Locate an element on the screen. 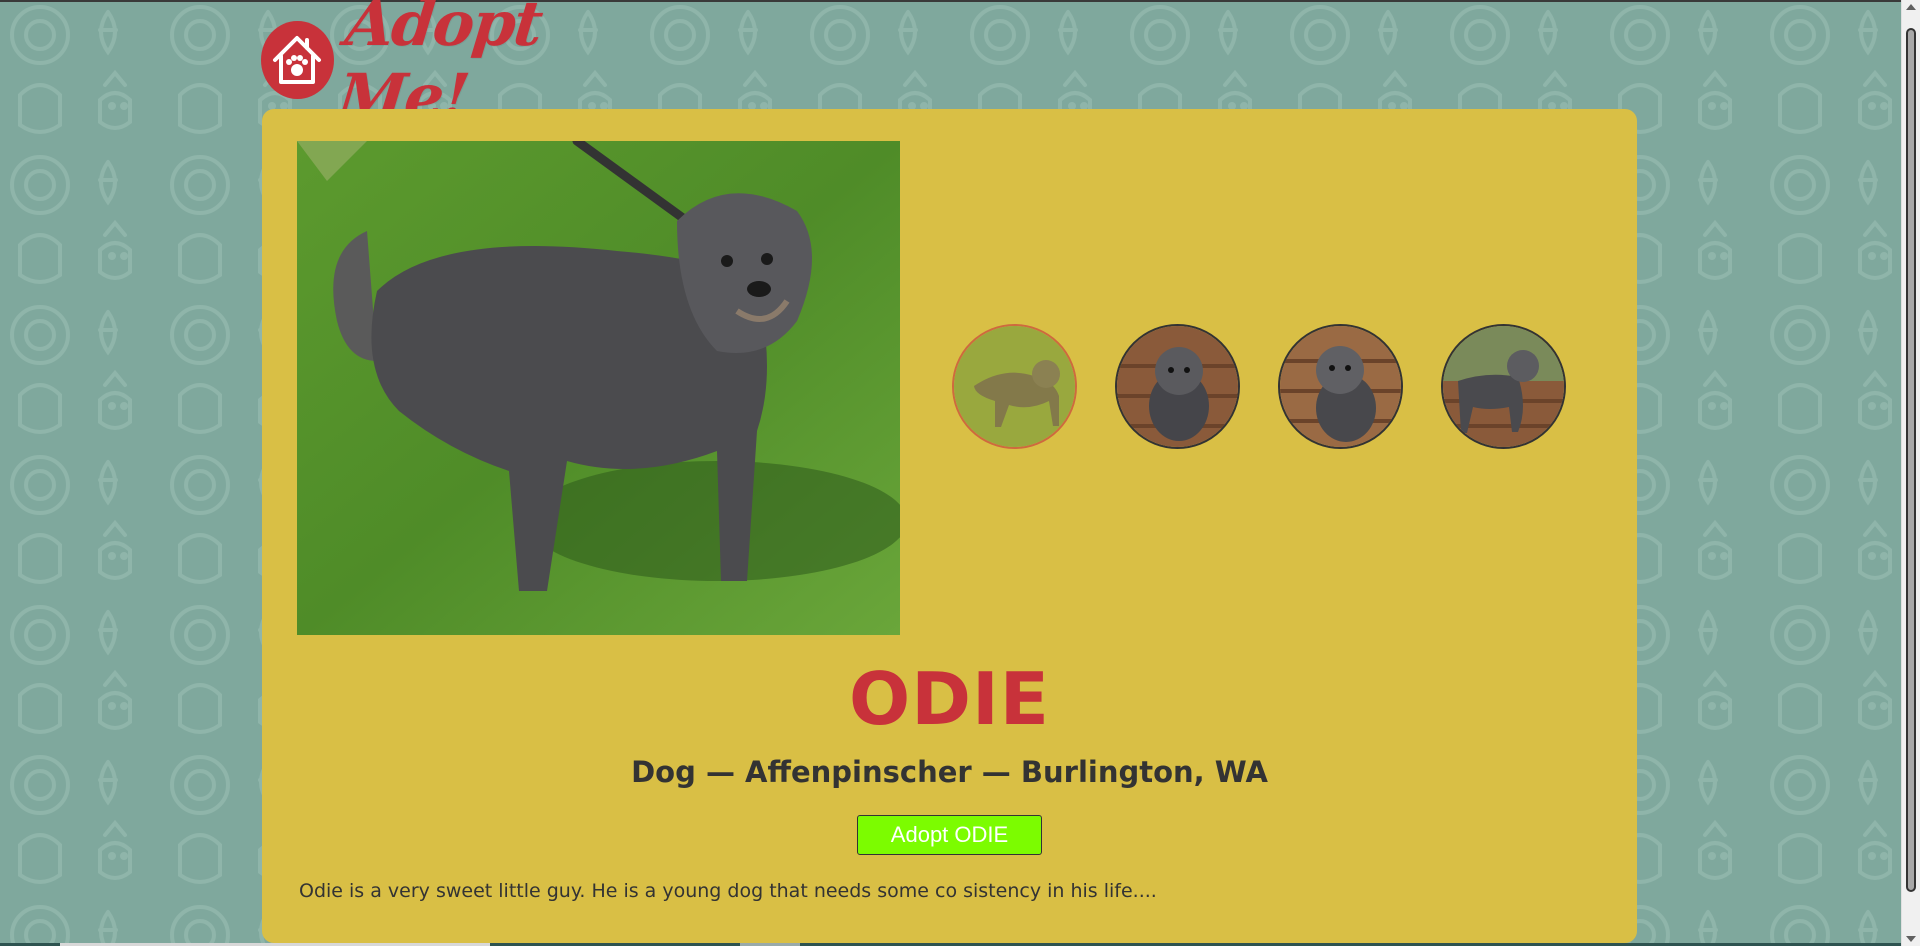  vertical-scrollbar is located at coordinates (1910, 473).